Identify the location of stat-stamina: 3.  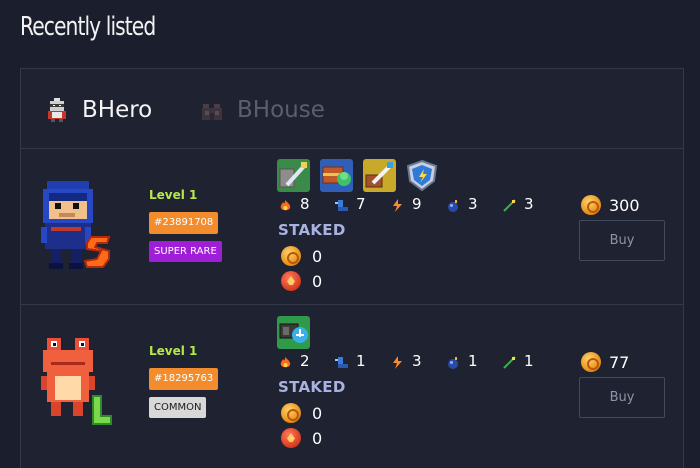
(419, 361).